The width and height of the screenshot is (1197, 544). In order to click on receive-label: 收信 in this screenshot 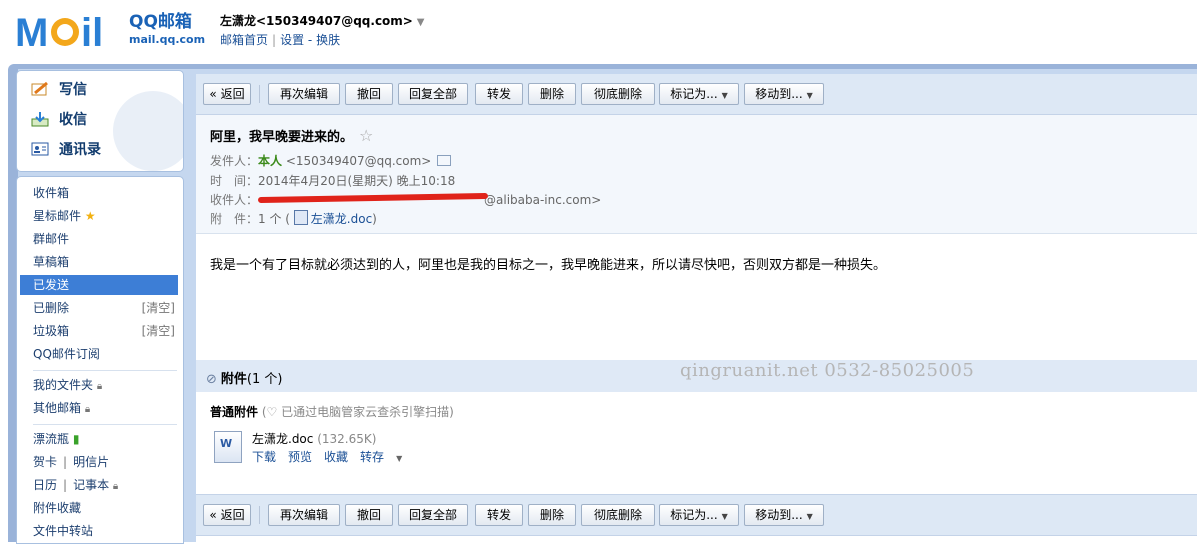, I will do `click(73, 120)`.